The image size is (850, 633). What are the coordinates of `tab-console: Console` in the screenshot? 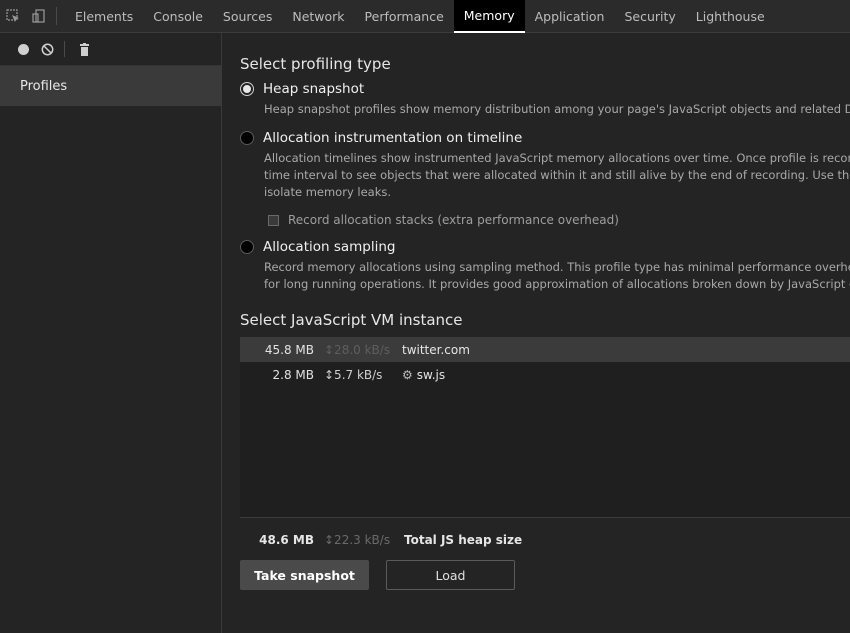 It's located at (178, 16).